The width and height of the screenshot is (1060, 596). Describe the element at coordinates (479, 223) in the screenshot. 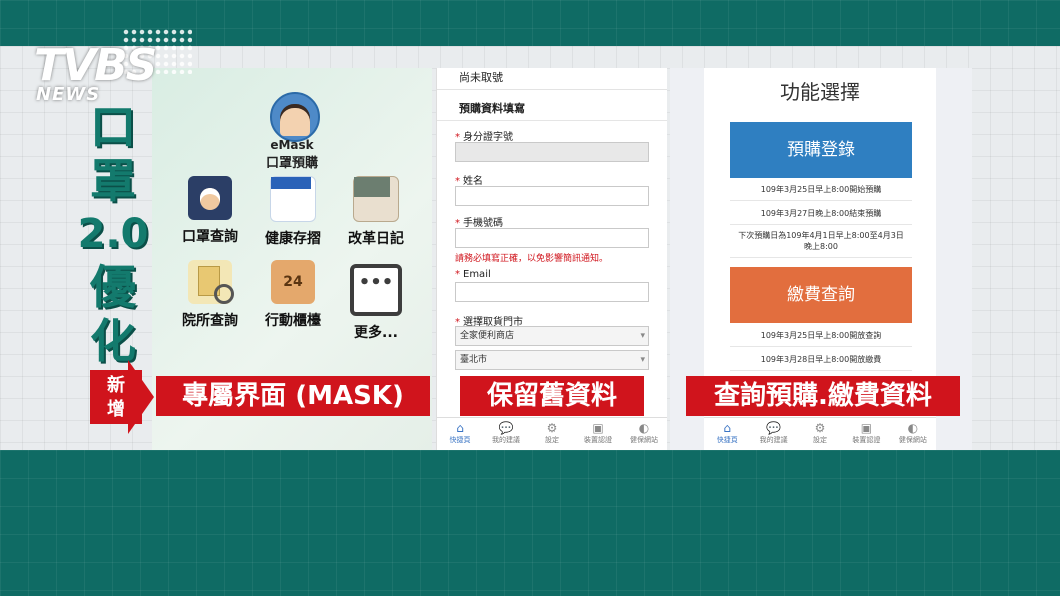

I see `phone-label: * 手機號碼` at that location.